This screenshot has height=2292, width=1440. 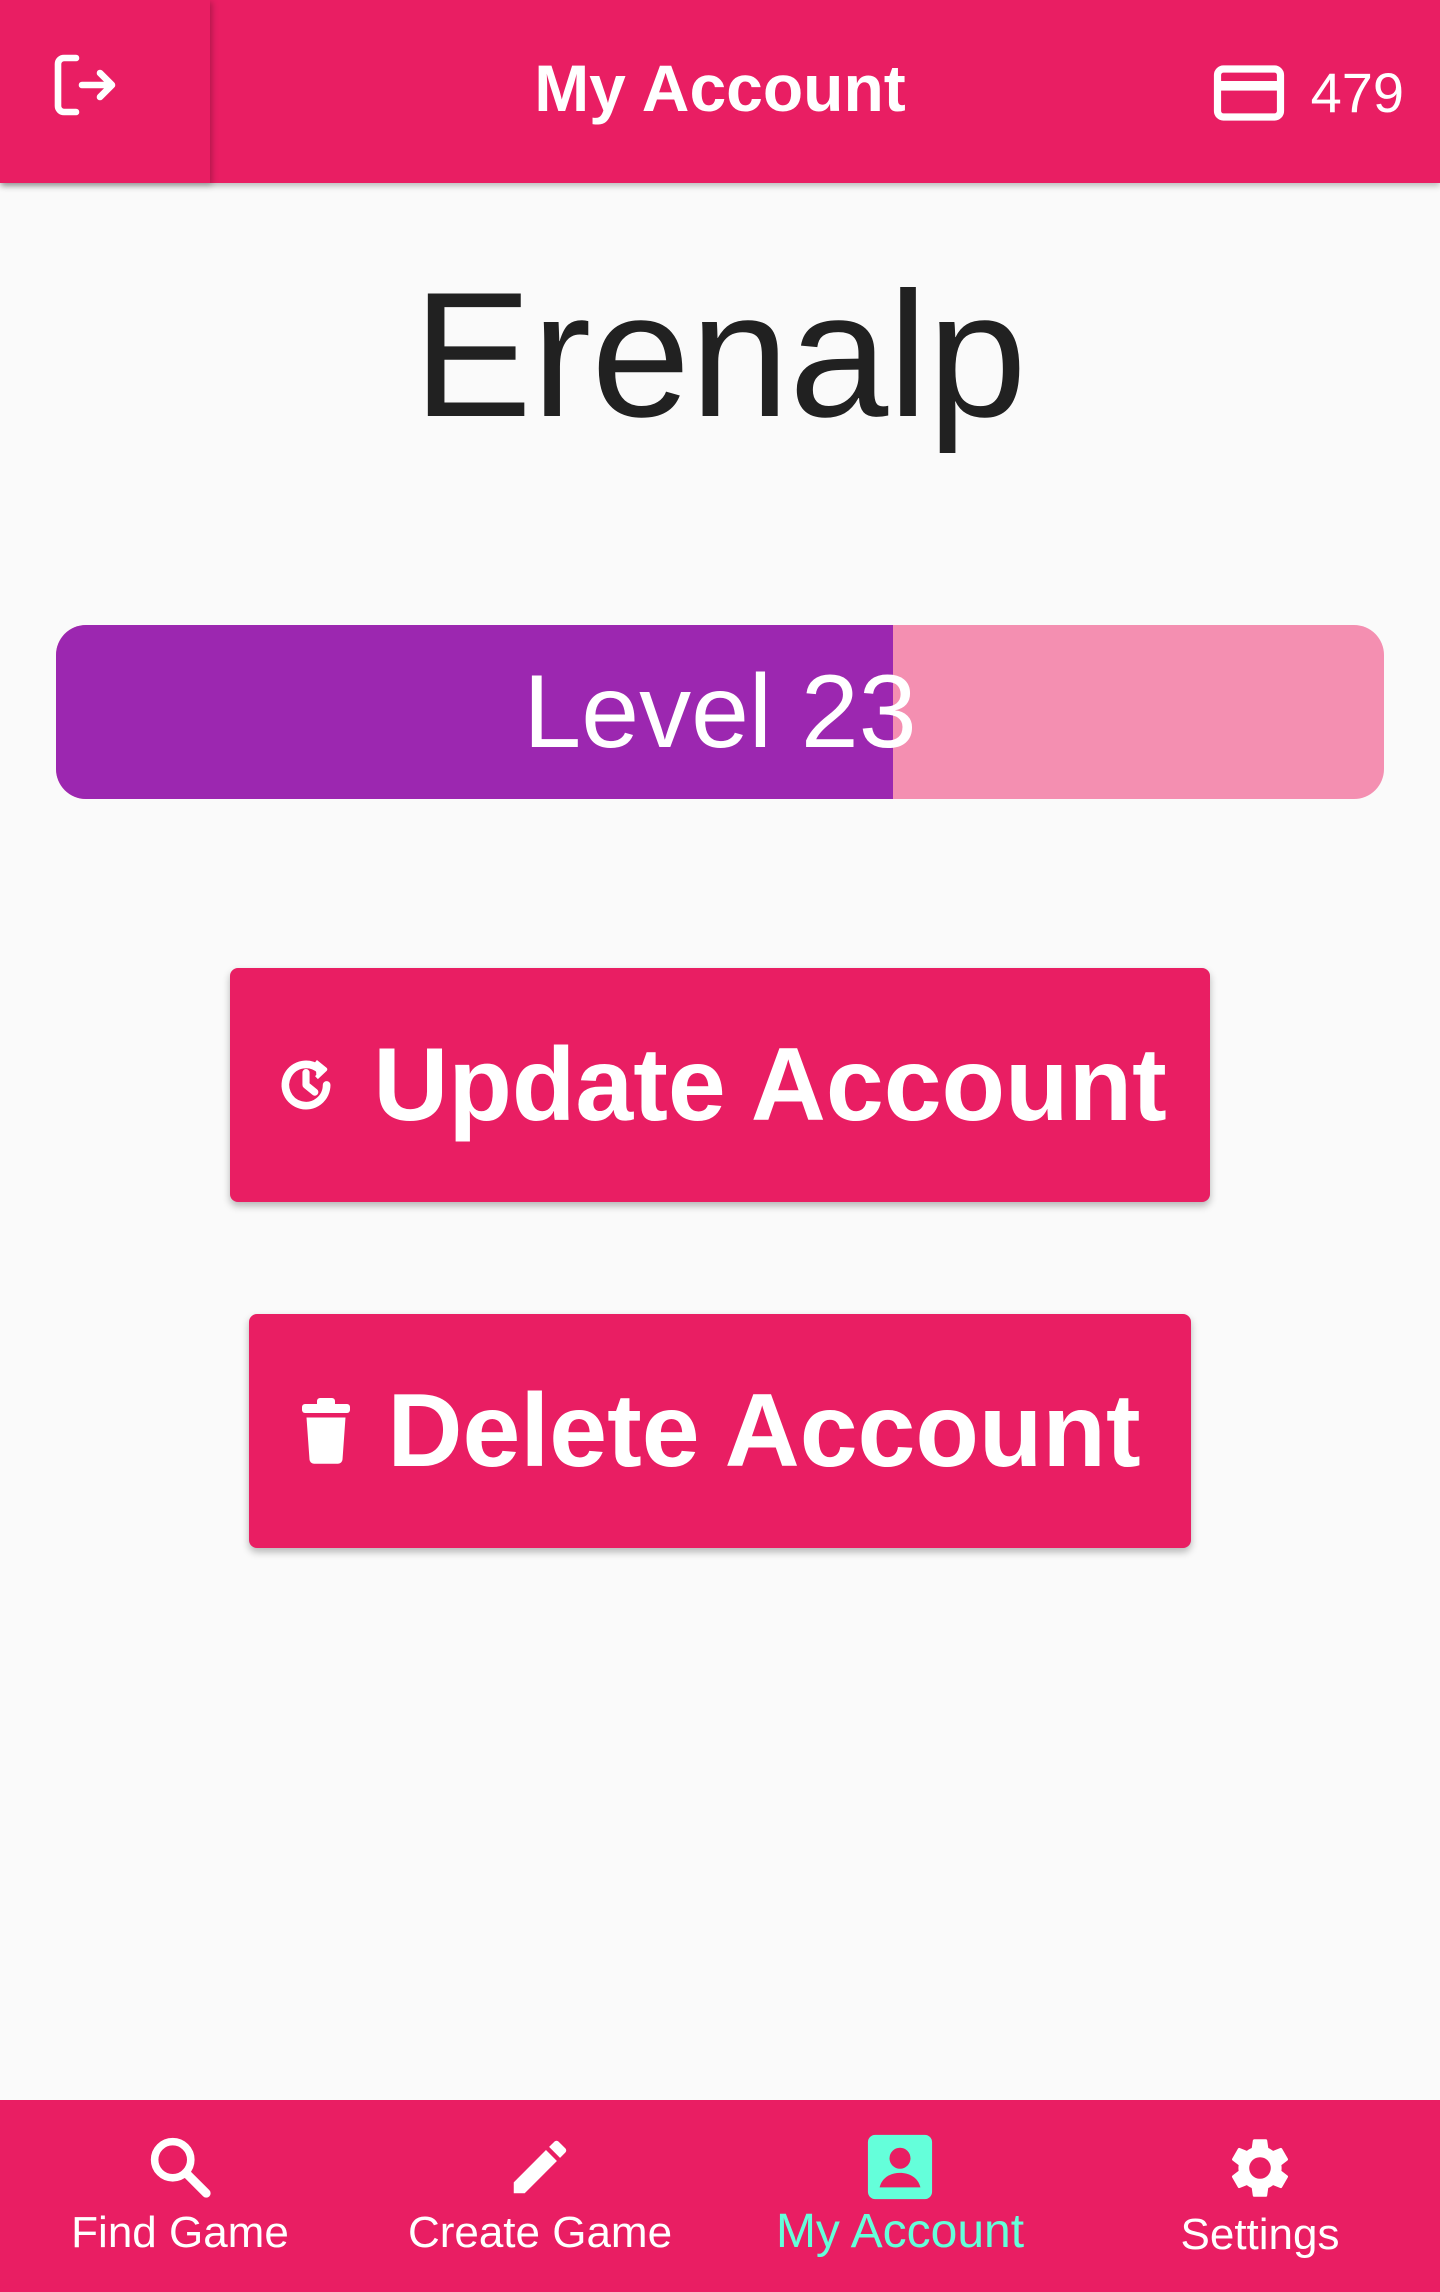 What do you see at coordinates (306, 1085) in the screenshot?
I see `update-clock-icon` at bounding box center [306, 1085].